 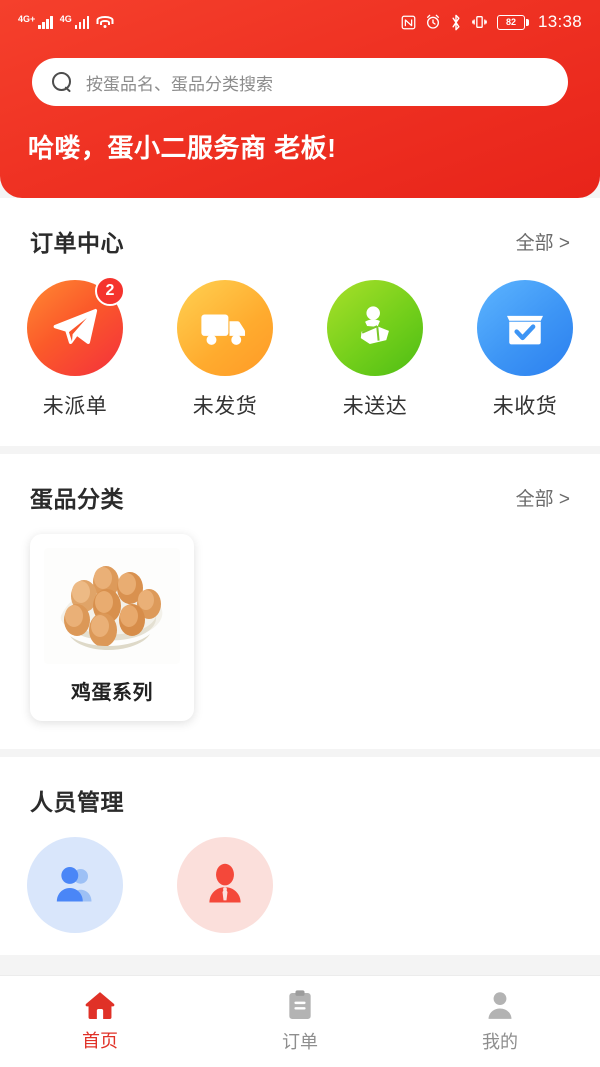 I want to click on two-people-icon, so click(x=75, y=885).